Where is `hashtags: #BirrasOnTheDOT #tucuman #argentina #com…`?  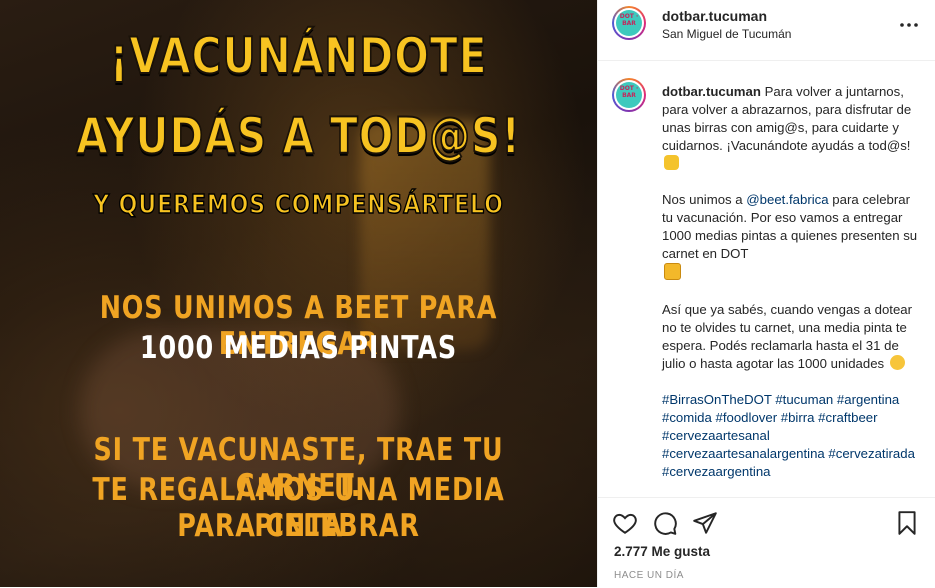
hashtags: #BirrasOnTheDOT #tucuman #argentina #com… is located at coordinates (790, 435).